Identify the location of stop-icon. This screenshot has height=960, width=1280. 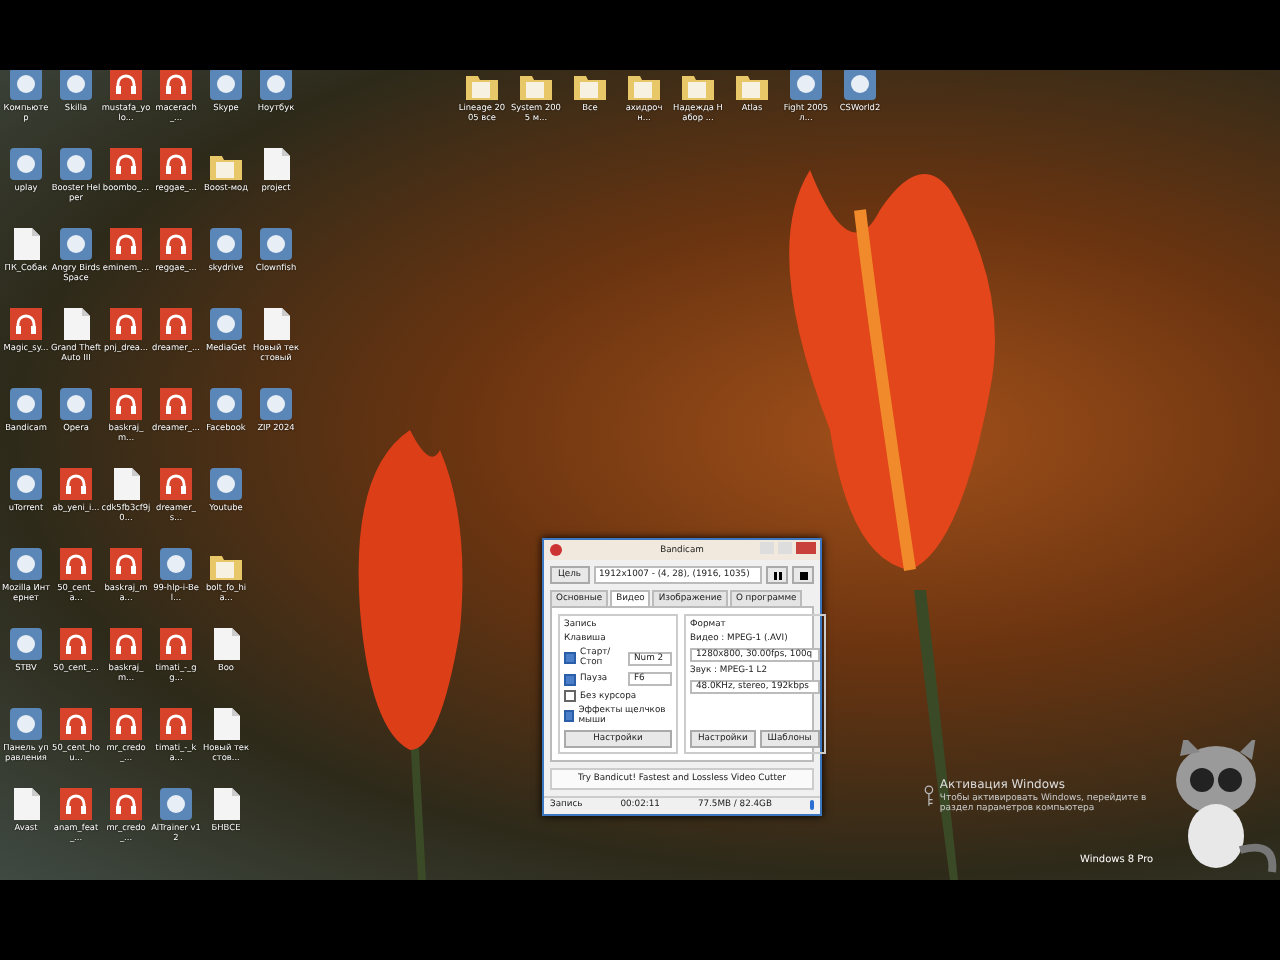
(803, 575).